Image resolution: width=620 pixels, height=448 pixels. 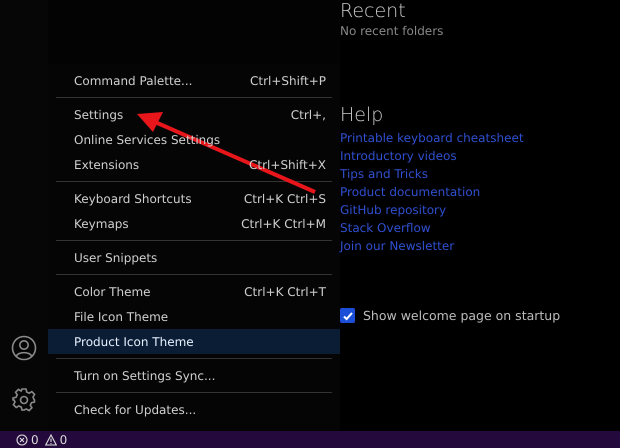 What do you see at coordinates (194, 80) in the screenshot?
I see `menu-item: Command Palette... Ctrl+Shift+P` at bounding box center [194, 80].